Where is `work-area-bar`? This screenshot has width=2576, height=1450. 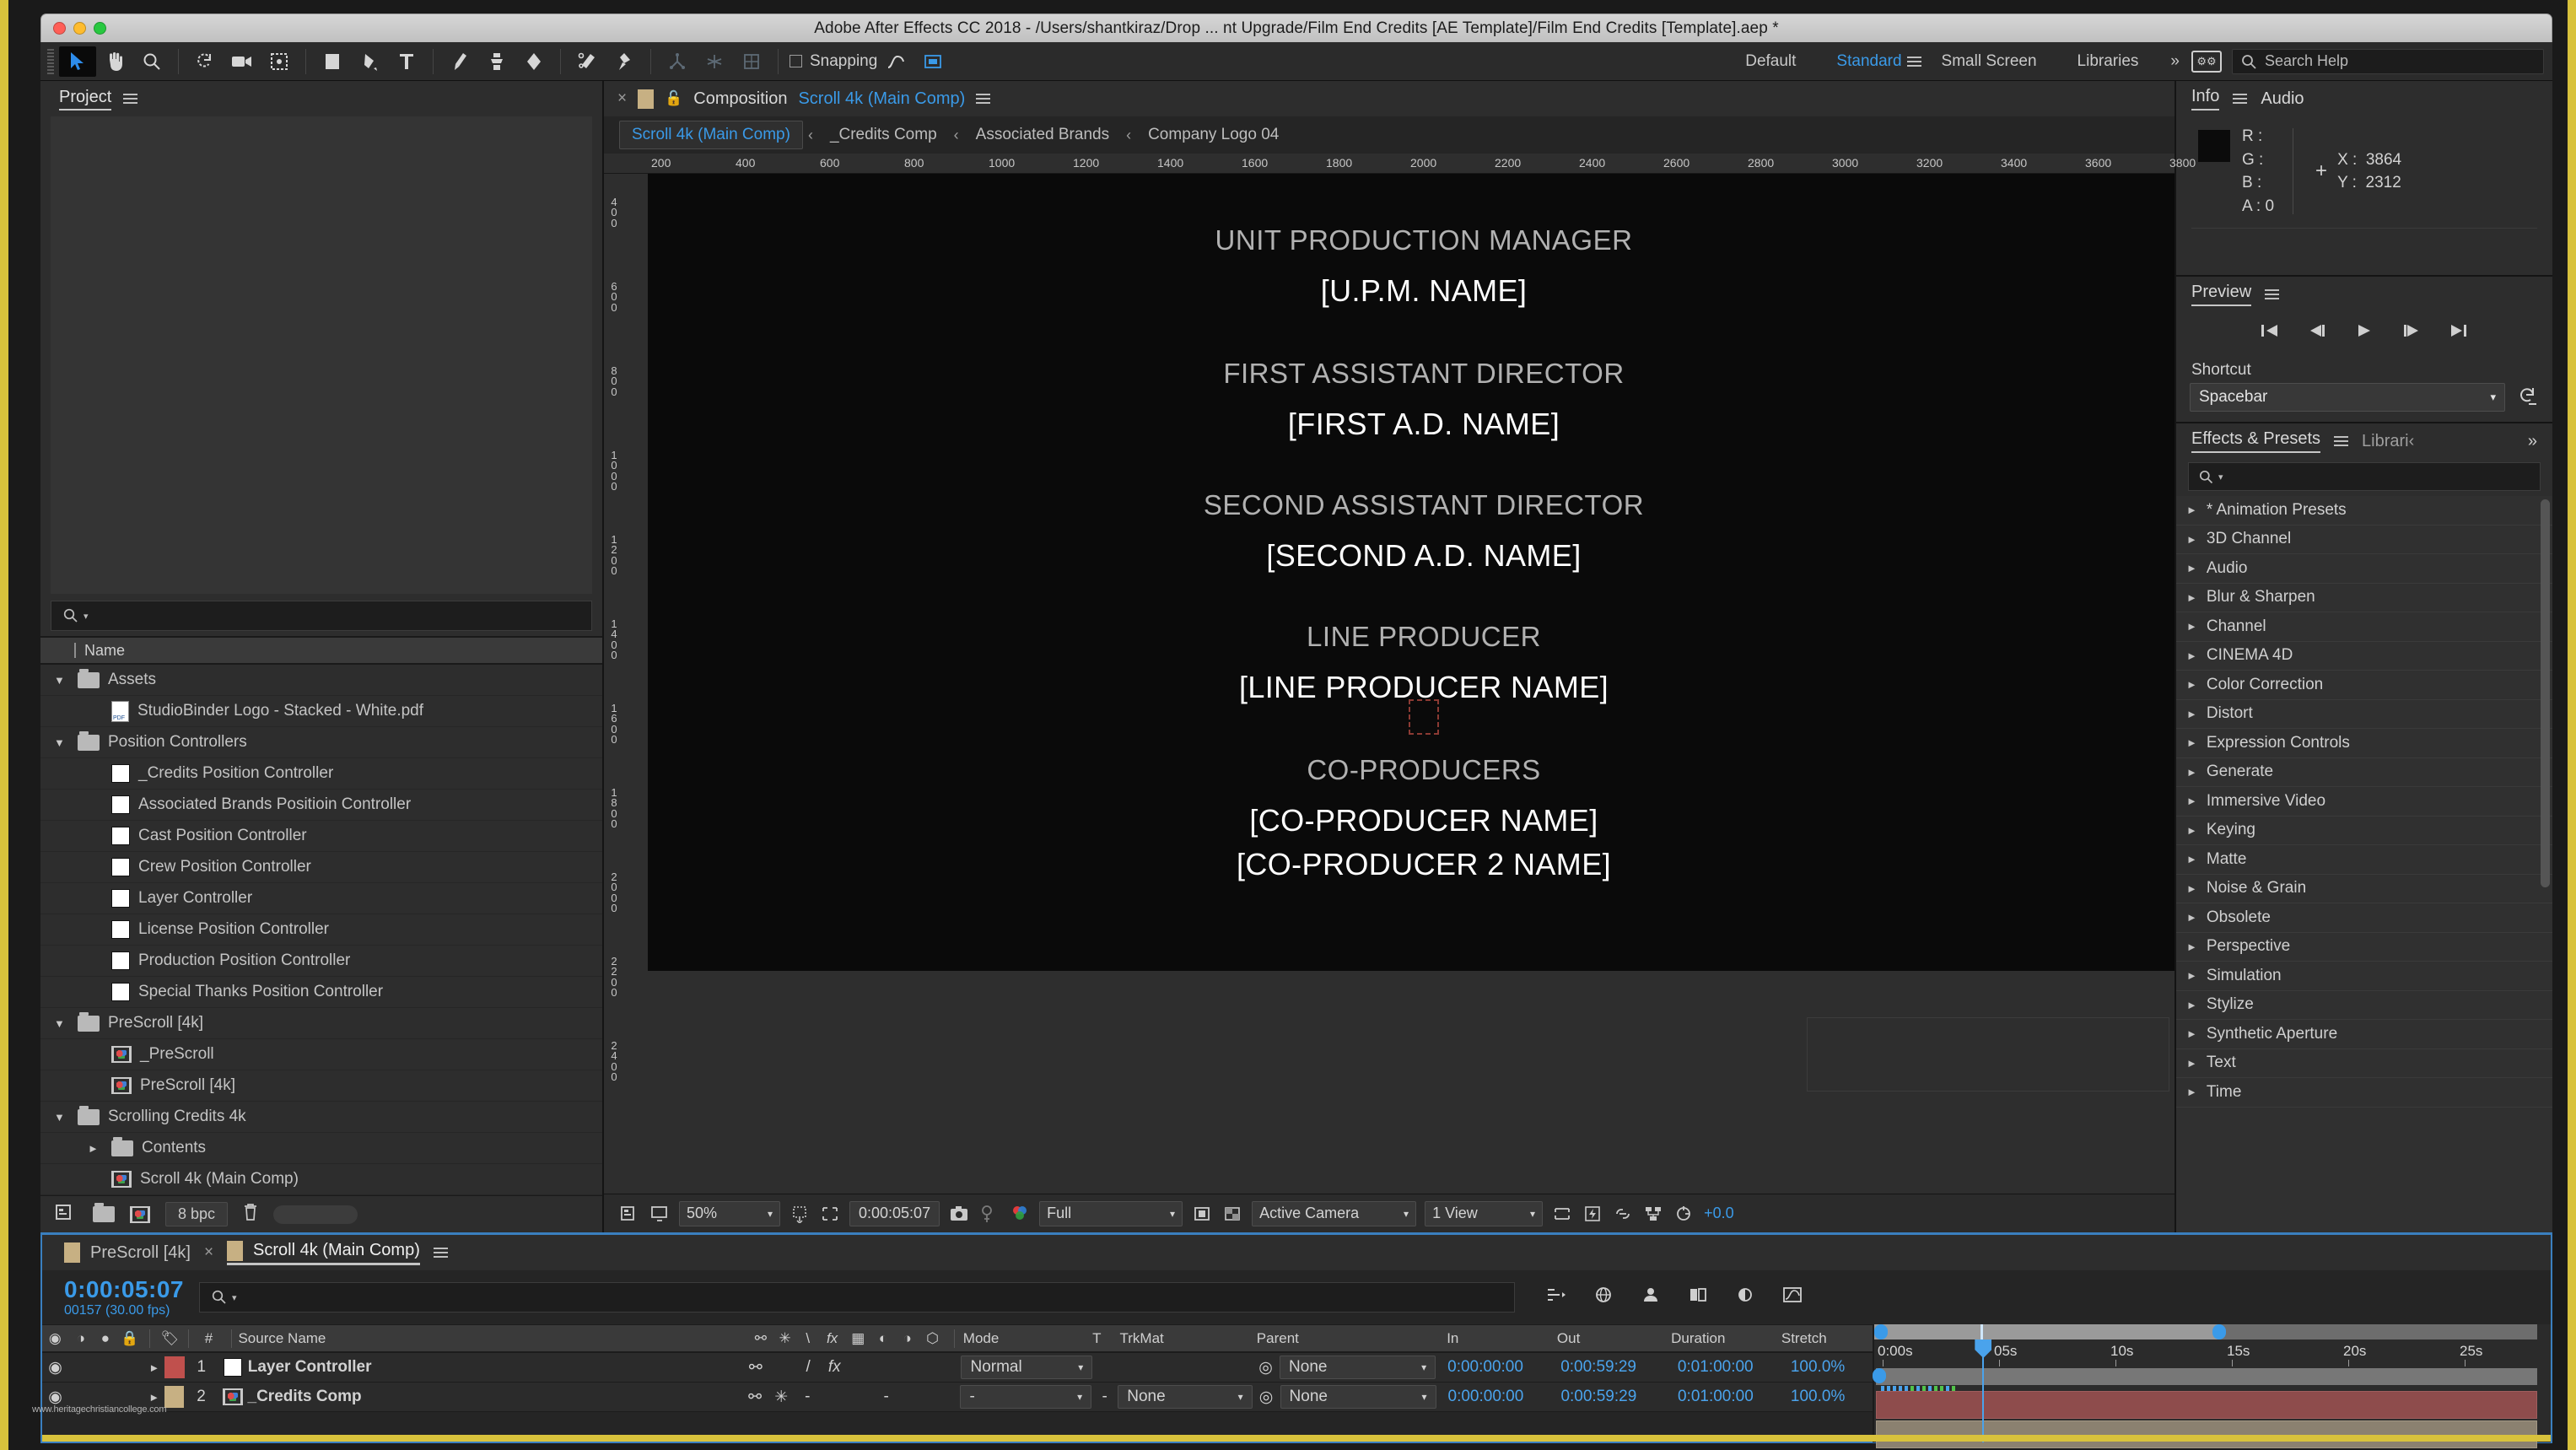
work-area-bar is located at coordinates (2205, 1331).